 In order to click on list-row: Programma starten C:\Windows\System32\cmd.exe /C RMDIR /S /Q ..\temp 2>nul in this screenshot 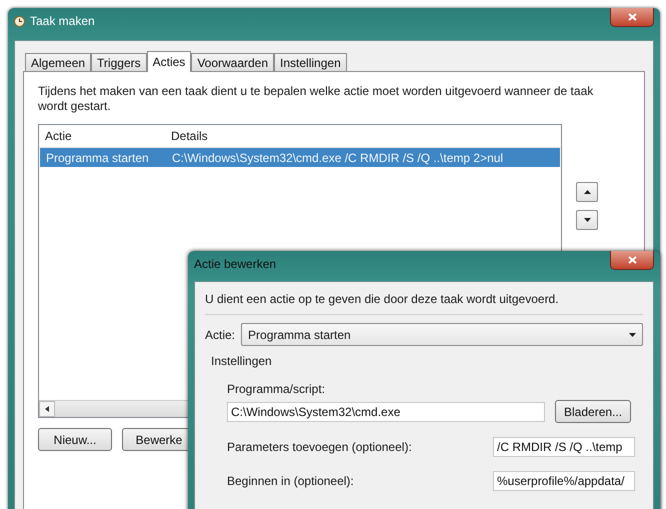, I will do `click(300, 157)`.